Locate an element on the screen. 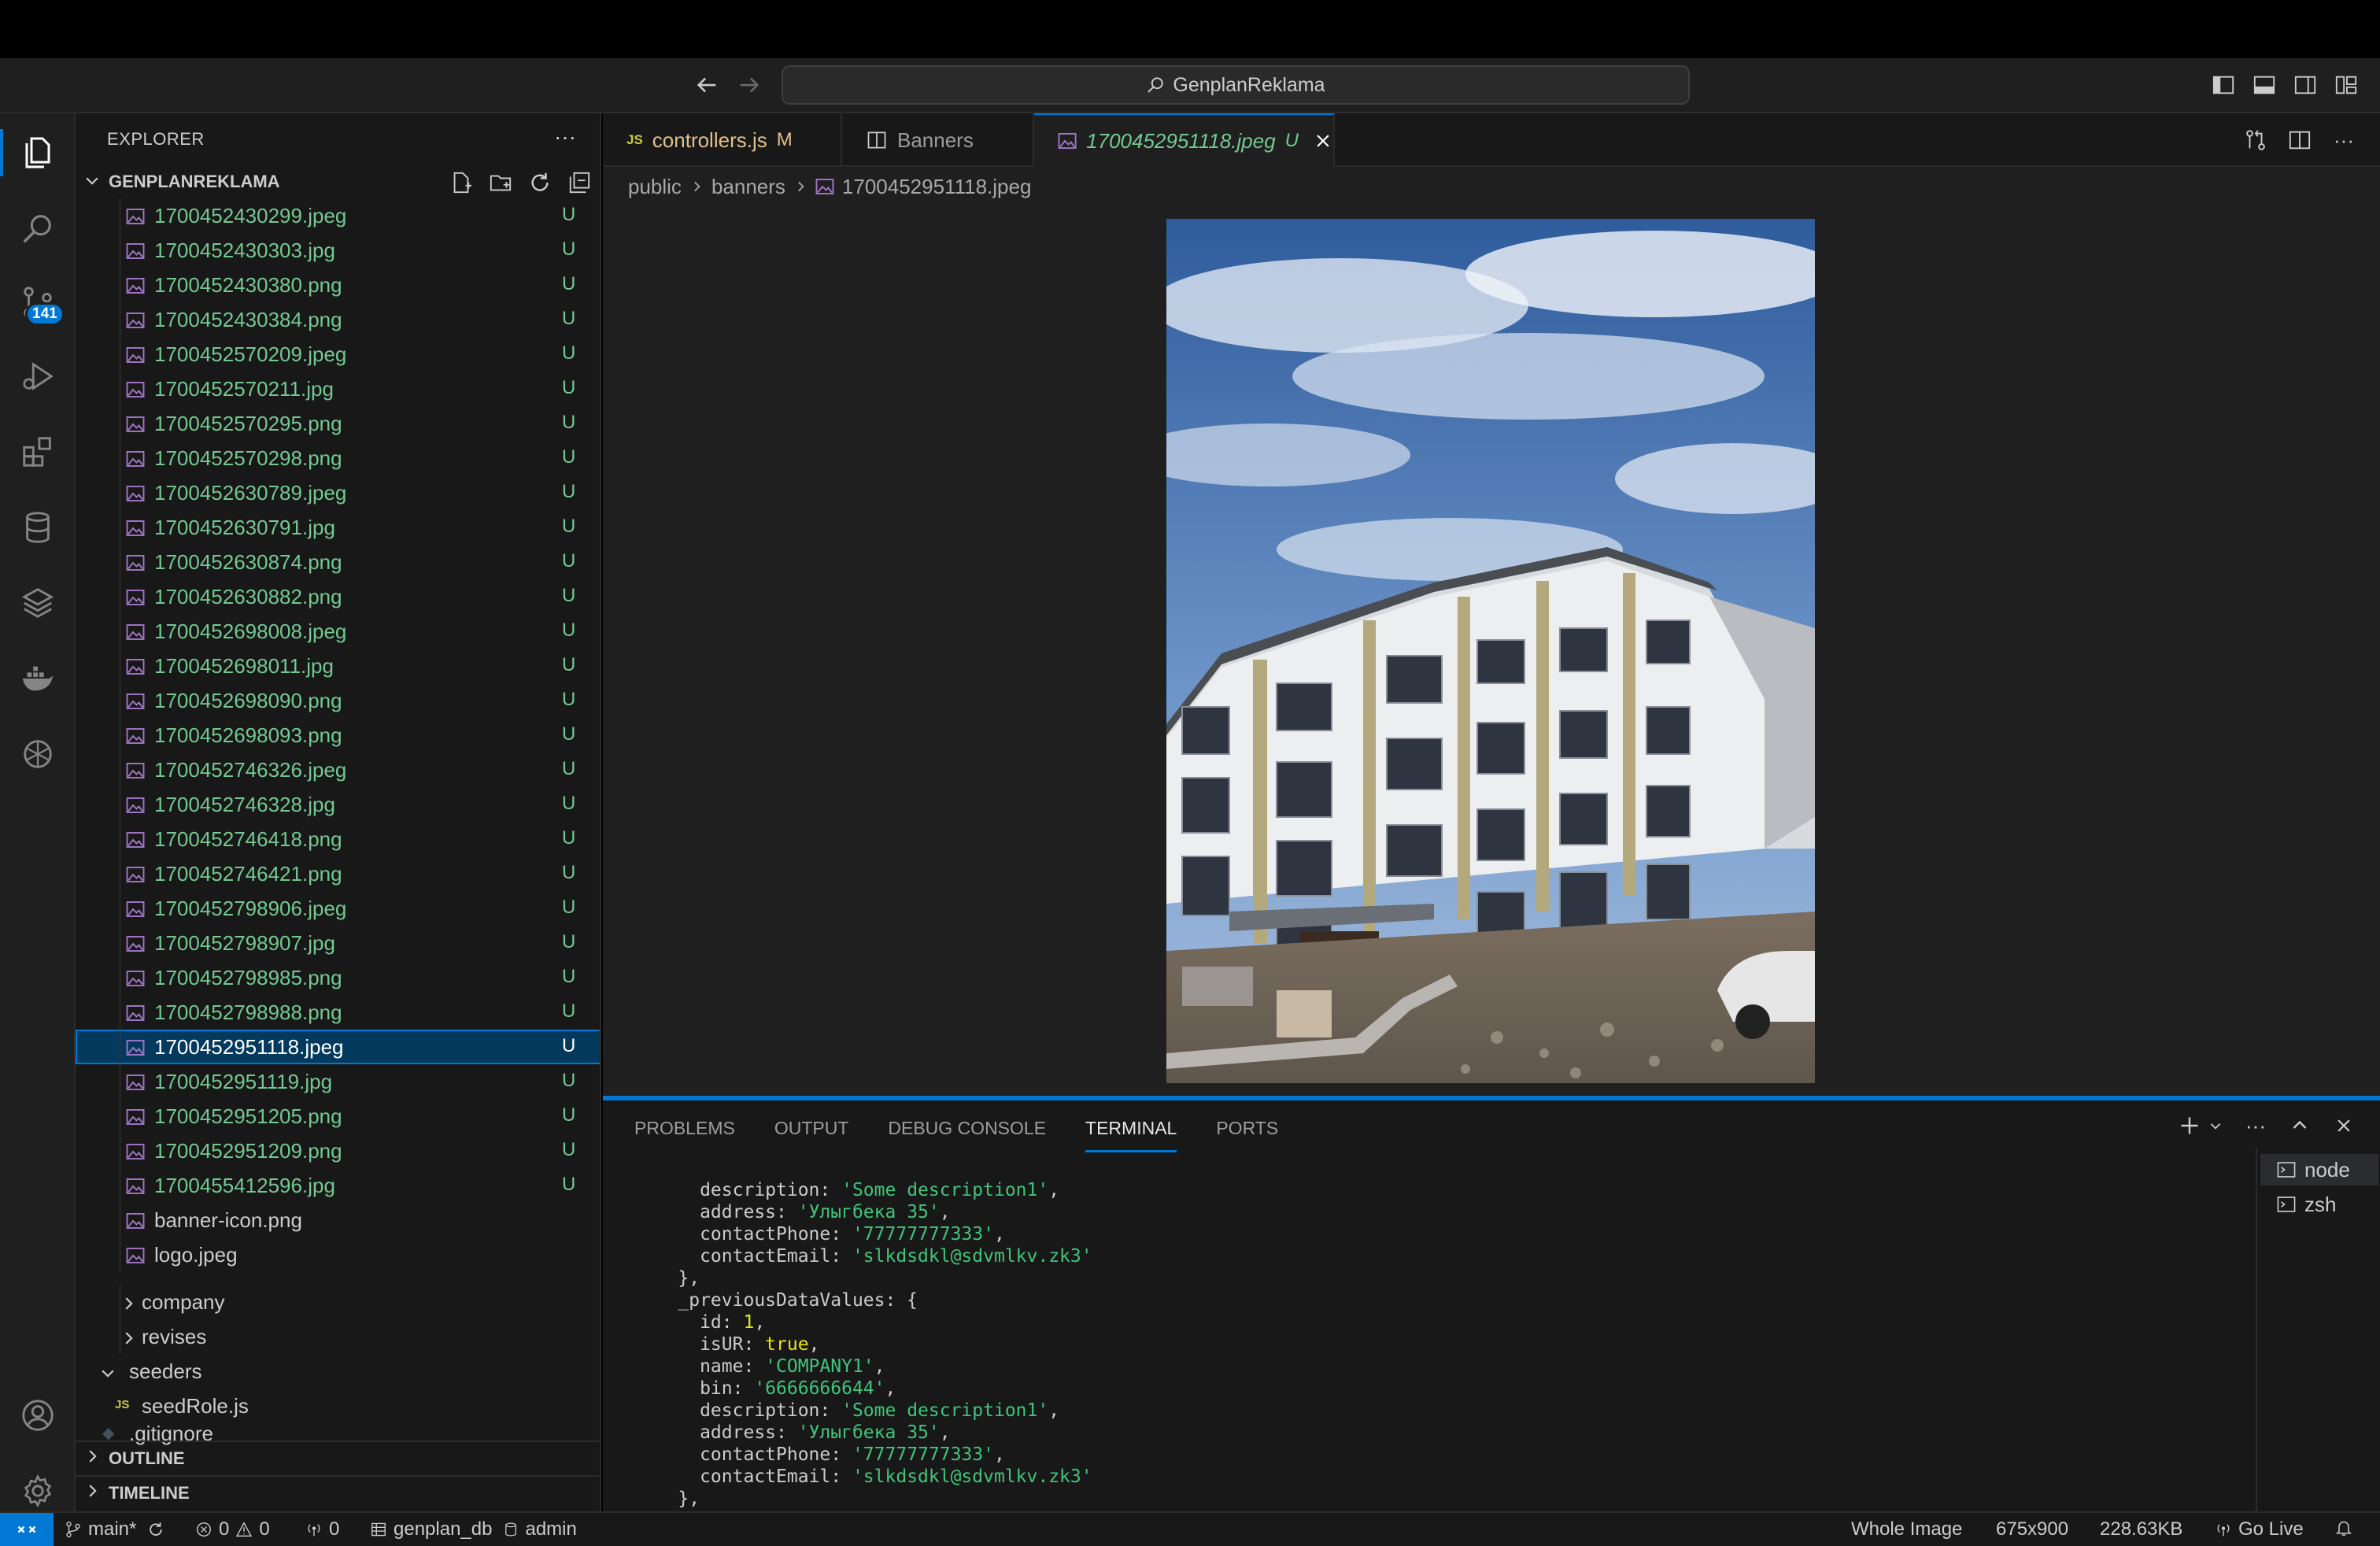 This screenshot has height=1546, width=2380. settings-gear-icon is located at coordinates (38, 1491).